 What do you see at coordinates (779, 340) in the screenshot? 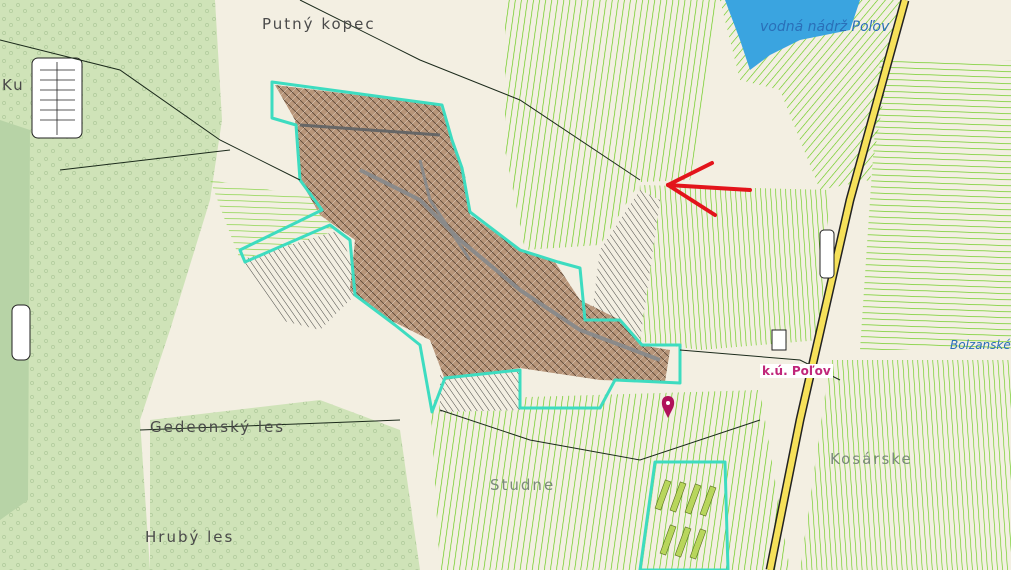
I see `building-roadside` at bounding box center [779, 340].